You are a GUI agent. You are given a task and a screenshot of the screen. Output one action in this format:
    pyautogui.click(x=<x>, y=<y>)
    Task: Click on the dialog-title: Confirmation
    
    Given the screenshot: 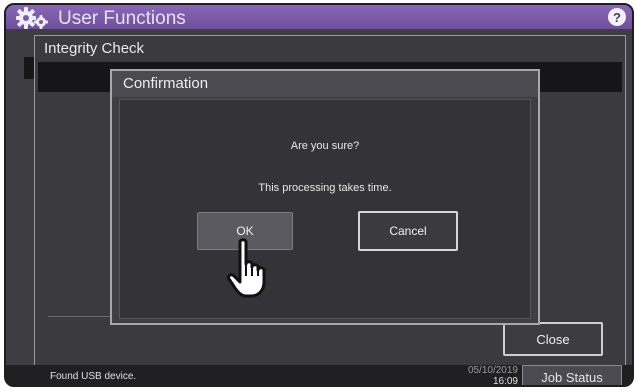 What is the action you would take?
    pyautogui.click(x=325, y=84)
    